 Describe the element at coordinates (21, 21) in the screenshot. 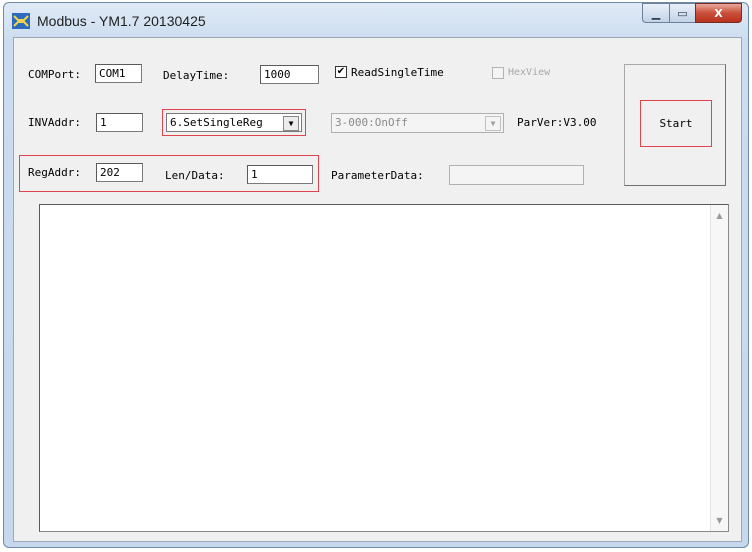

I see `modbus-app-icon` at that location.